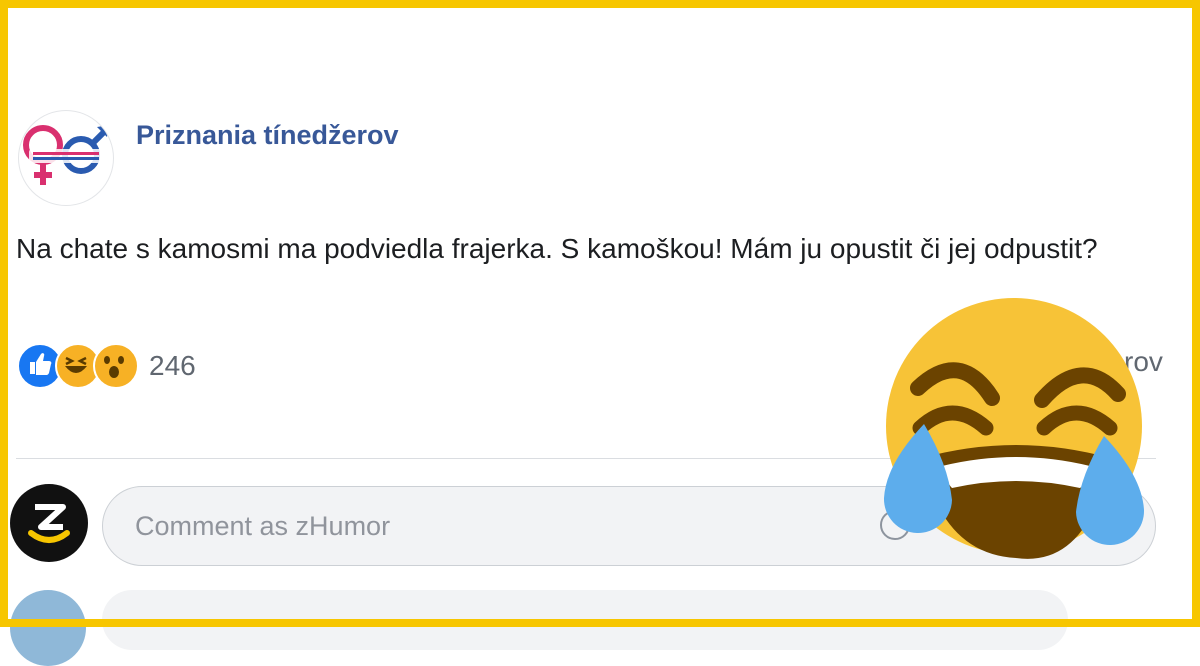  What do you see at coordinates (267, 135) in the screenshot?
I see `page-name: Priznania tínedžerov` at bounding box center [267, 135].